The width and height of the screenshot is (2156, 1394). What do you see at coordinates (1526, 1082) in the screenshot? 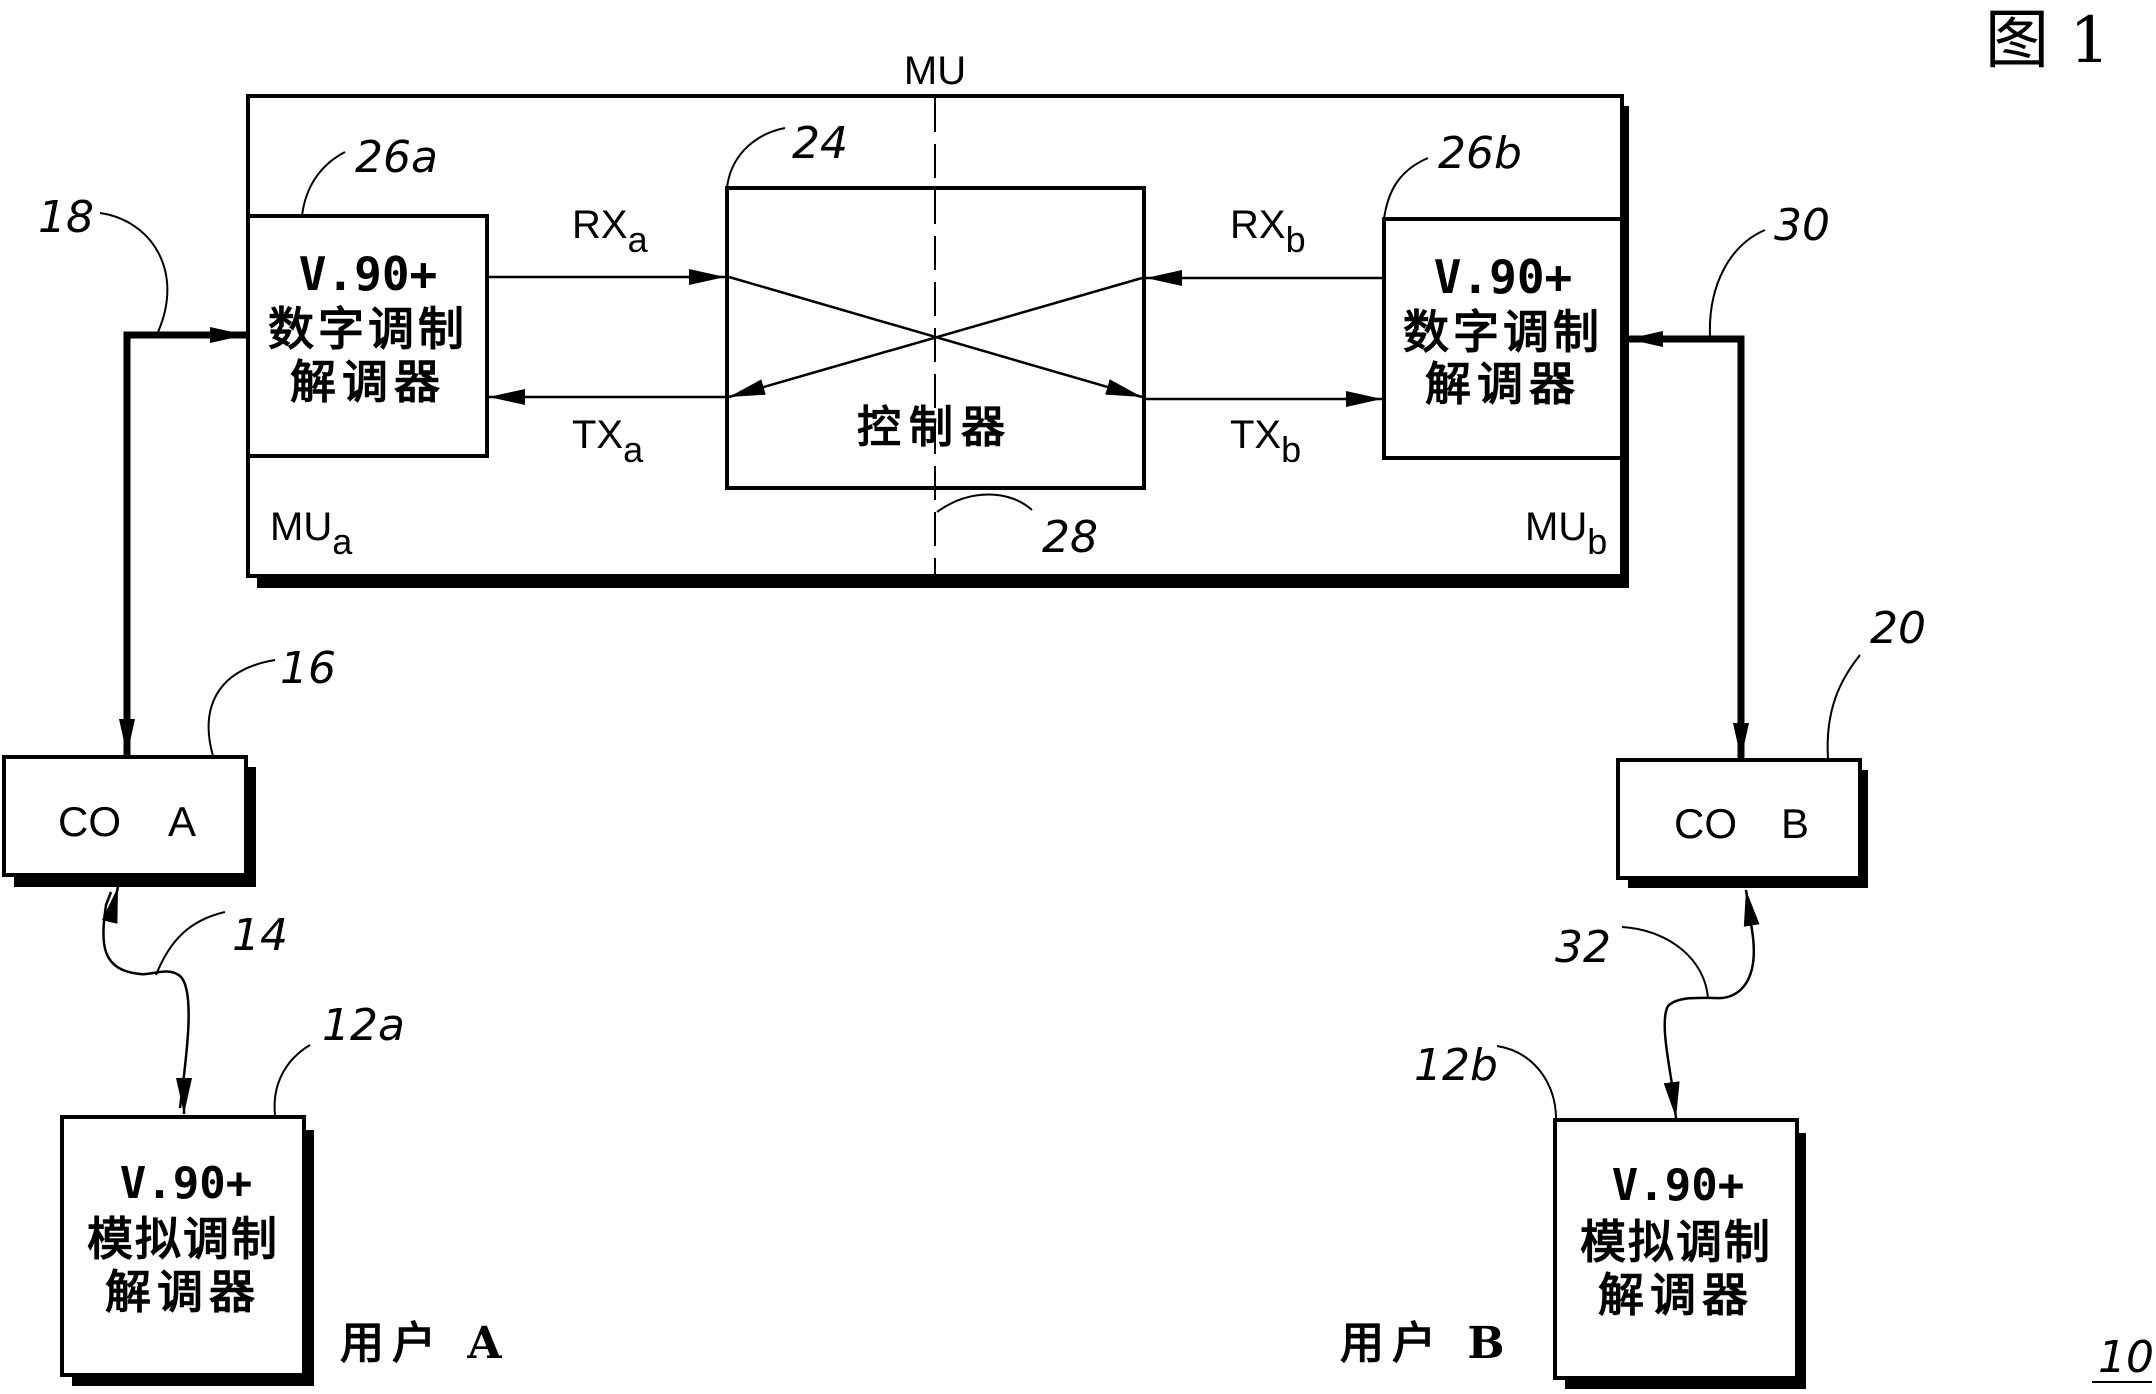
I see `ref-12b-leader` at bounding box center [1526, 1082].